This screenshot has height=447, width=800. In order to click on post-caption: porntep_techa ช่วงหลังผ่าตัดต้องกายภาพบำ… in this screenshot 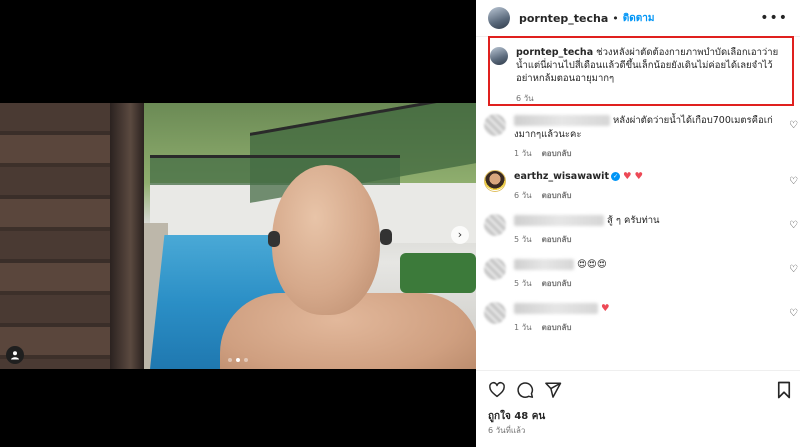, I will do `click(638, 75)`.